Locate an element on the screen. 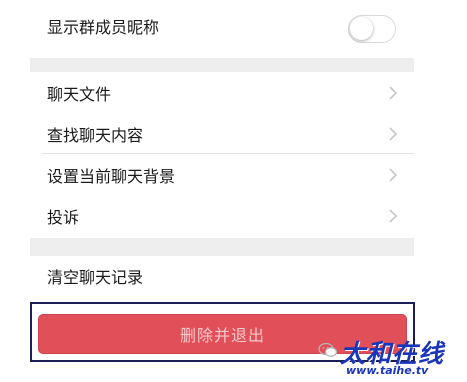 This screenshot has width=467, height=382. search-chat-content-row: 查找聊天内容 is located at coordinates (222, 133).